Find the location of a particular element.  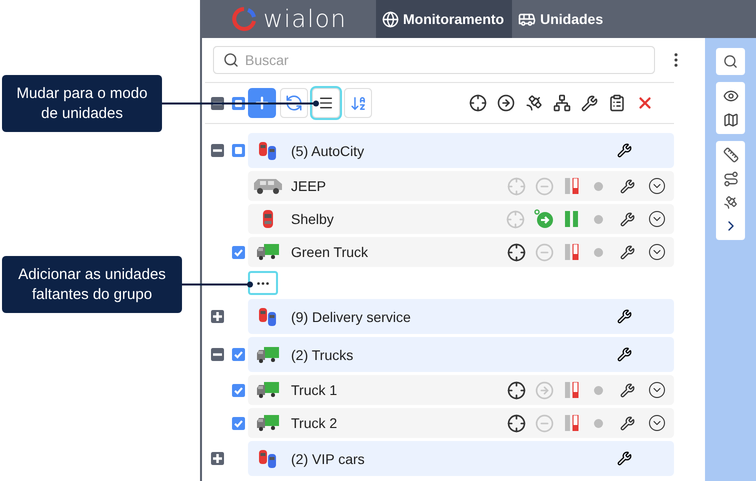

unit-row: Shelby is located at coordinates (461, 219).